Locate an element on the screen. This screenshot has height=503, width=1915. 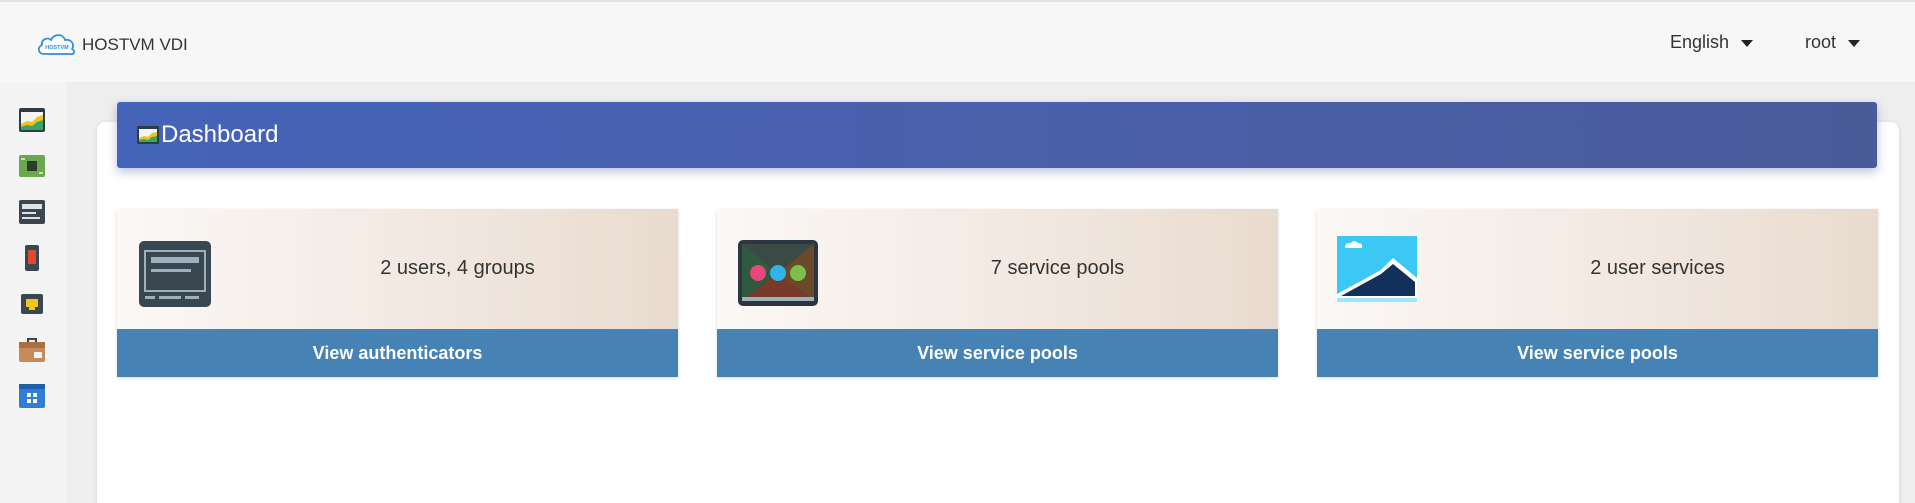
network-port-icon is located at coordinates (32, 304).